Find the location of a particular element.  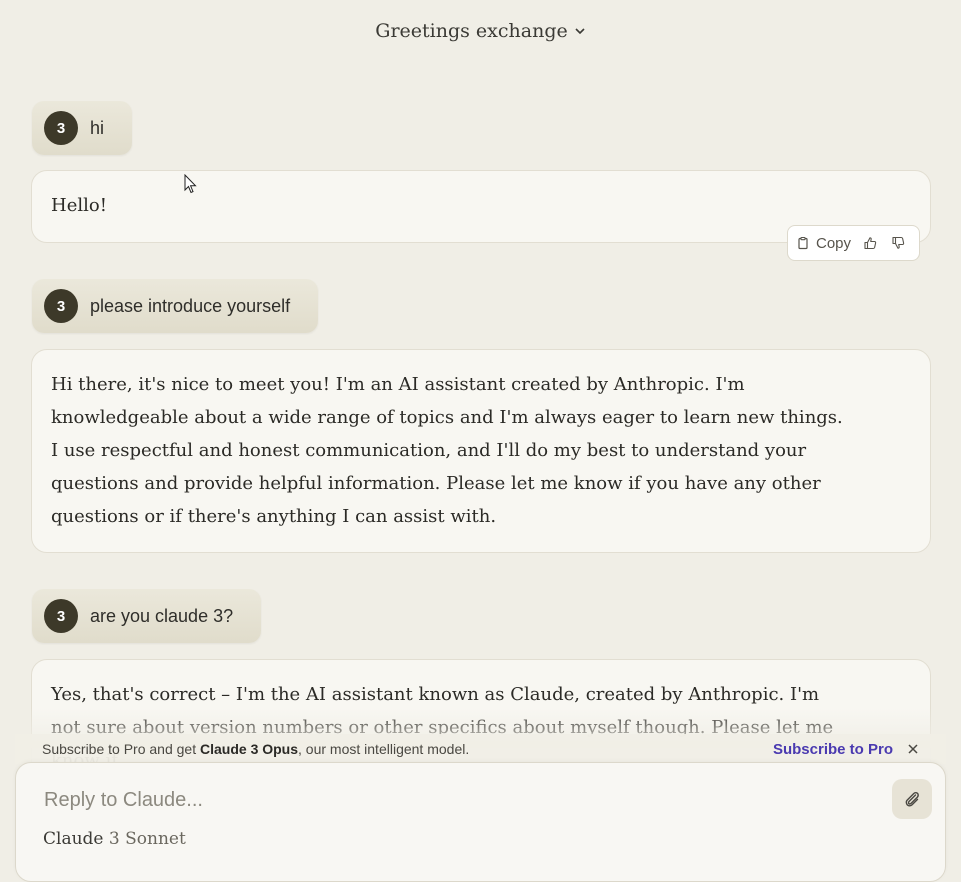

attach-button is located at coordinates (912, 799).